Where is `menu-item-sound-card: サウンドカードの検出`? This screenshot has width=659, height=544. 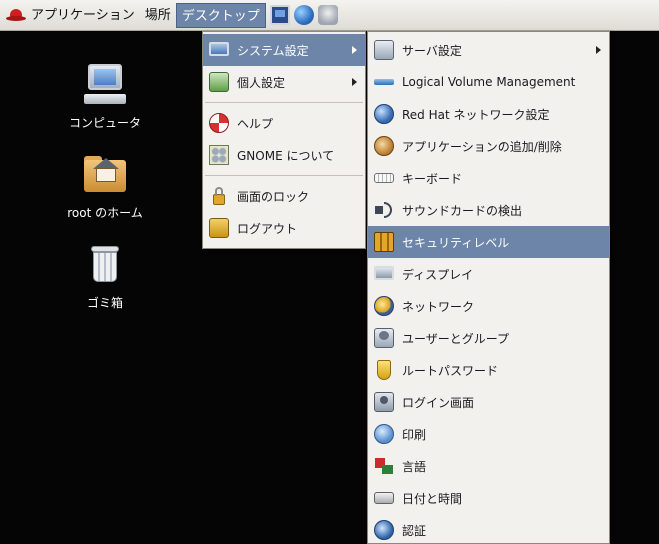
menu-item-sound-card: サウンドカードの検出 is located at coordinates (488, 210).